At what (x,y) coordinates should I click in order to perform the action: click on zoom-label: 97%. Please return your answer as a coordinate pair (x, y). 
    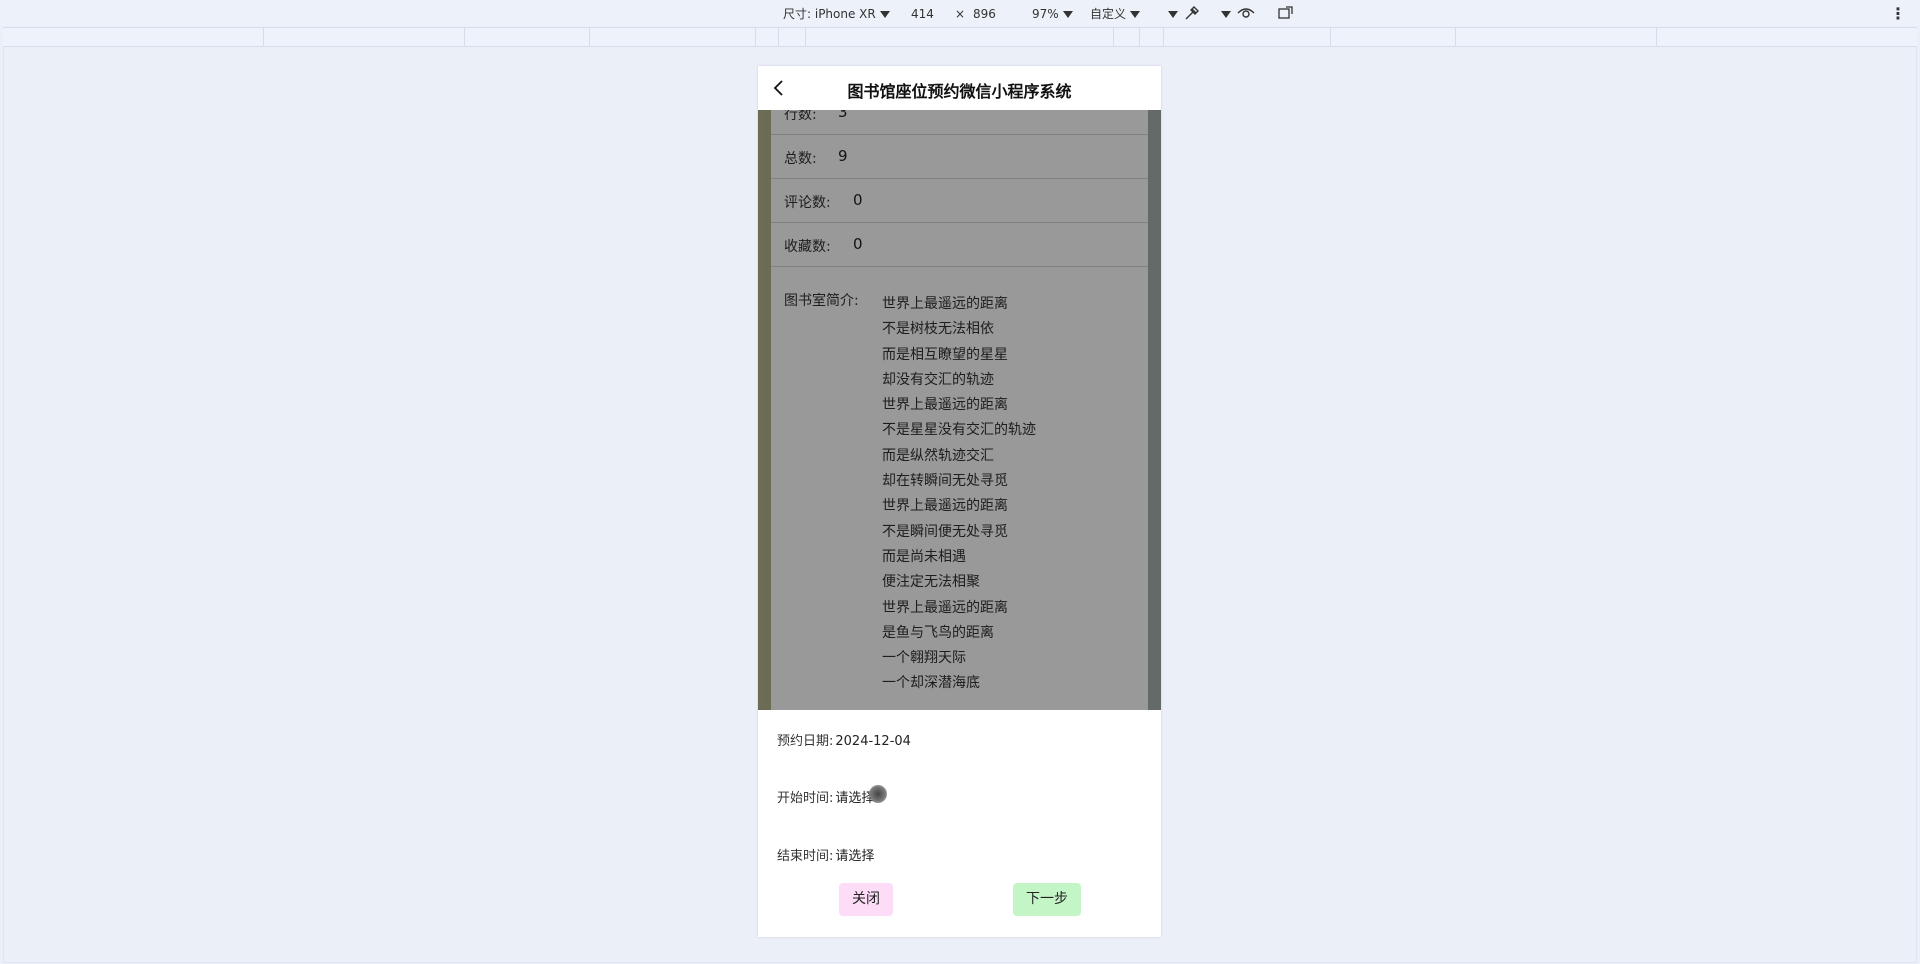
    Looking at the image, I should click on (1045, 14).